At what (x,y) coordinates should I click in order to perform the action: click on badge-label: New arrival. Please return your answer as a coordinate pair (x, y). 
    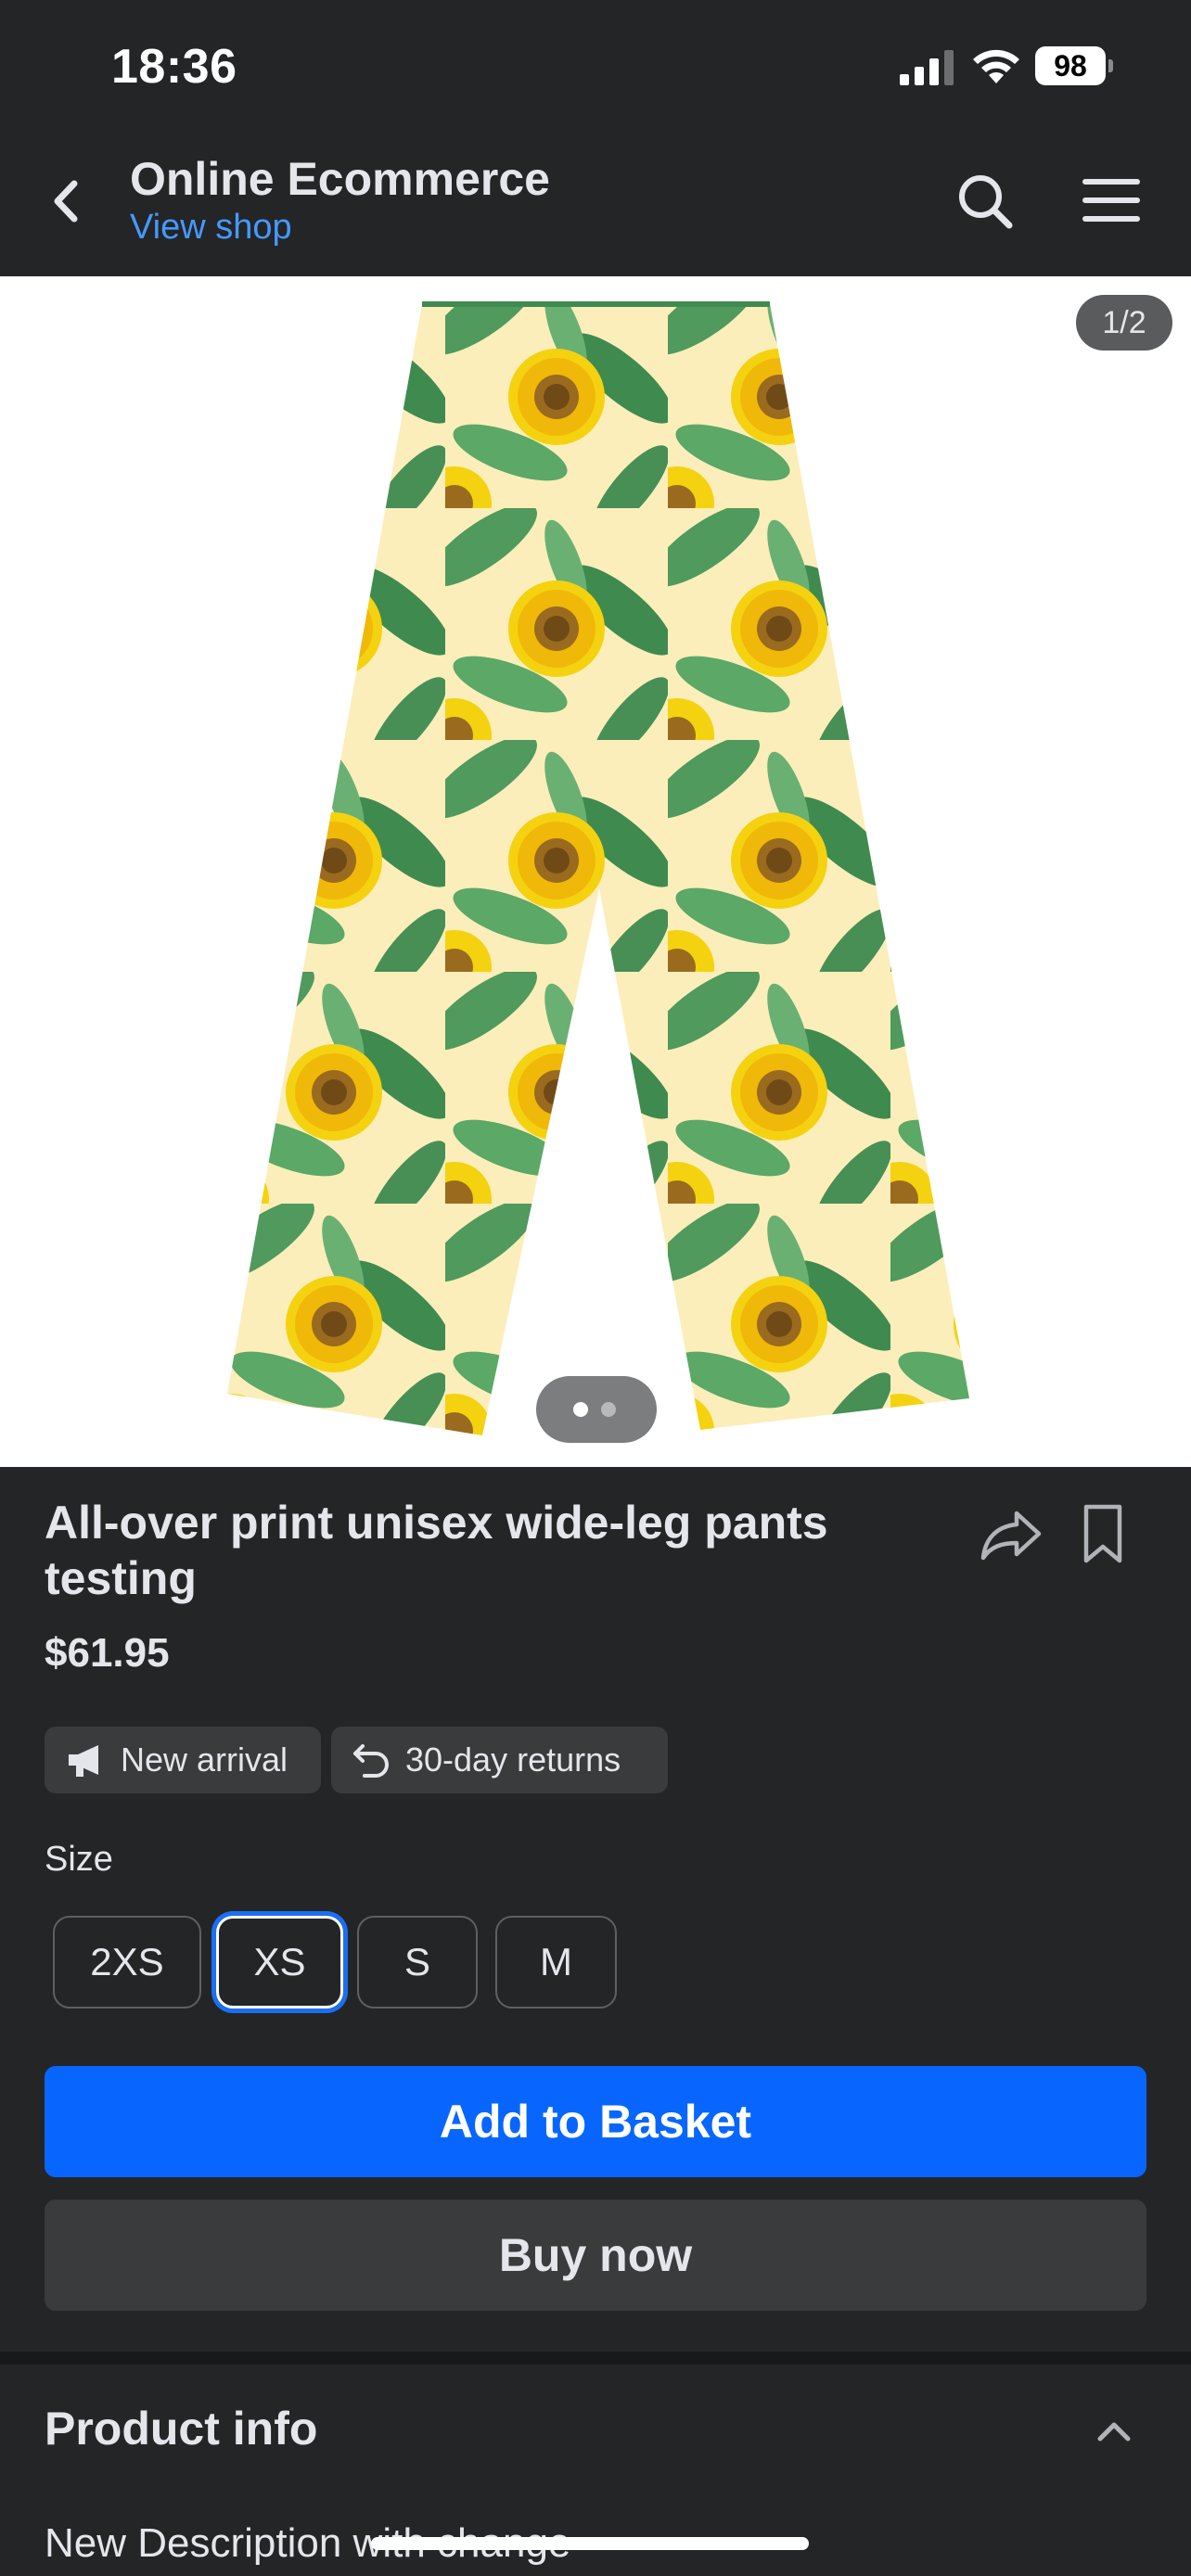
    Looking at the image, I should click on (204, 1760).